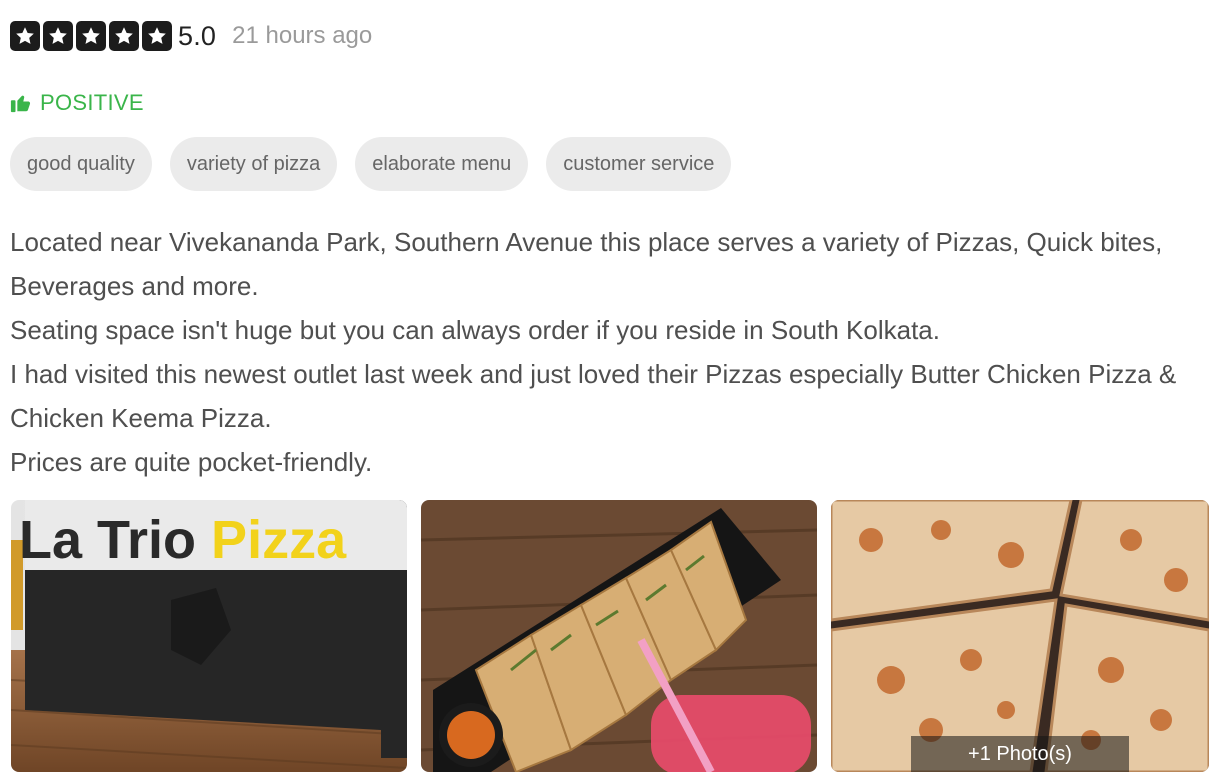 This screenshot has width=1210, height=778. I want to click on star-rating, so click(91, 36).